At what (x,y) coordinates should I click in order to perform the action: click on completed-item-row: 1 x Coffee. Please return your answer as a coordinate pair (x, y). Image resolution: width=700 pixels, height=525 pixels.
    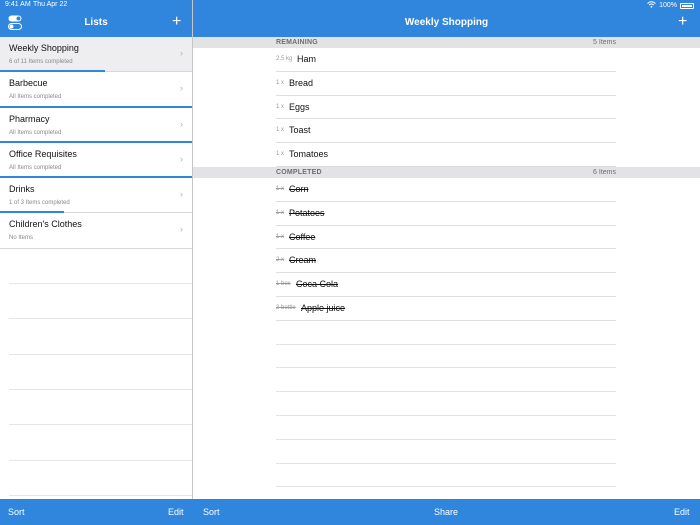
    Looking at the image, I should click on (446, 238).